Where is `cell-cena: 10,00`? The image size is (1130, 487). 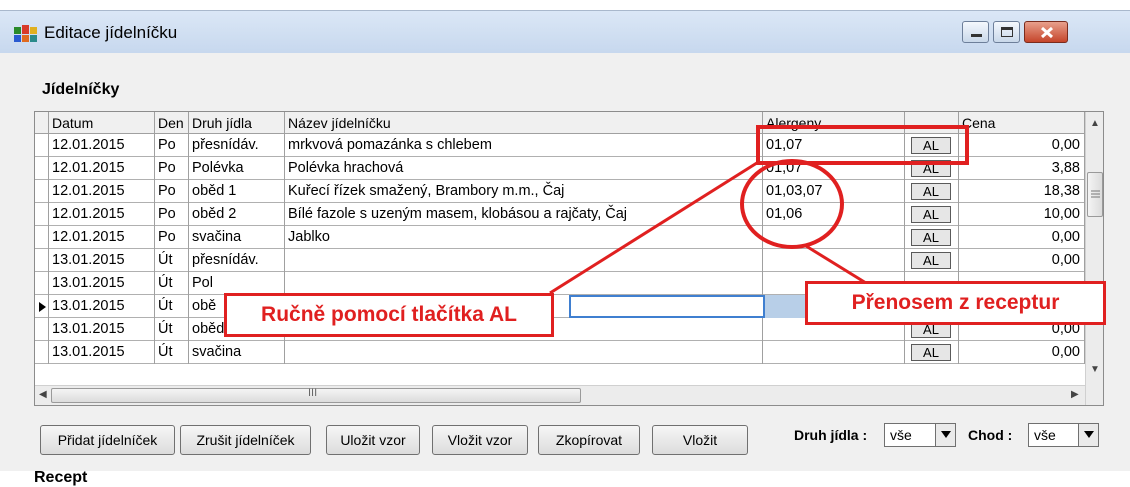 cell-cena: 10,00 is located at coordinates (1022, 214).